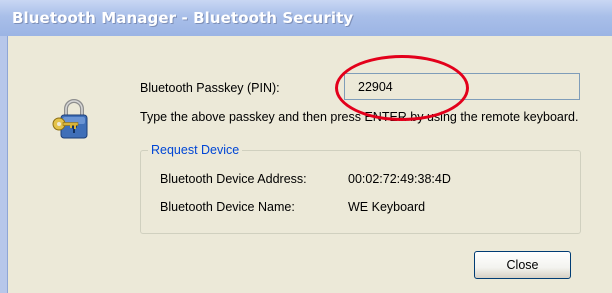  I want to click on passkey-field: 22904, so click(462, 86).